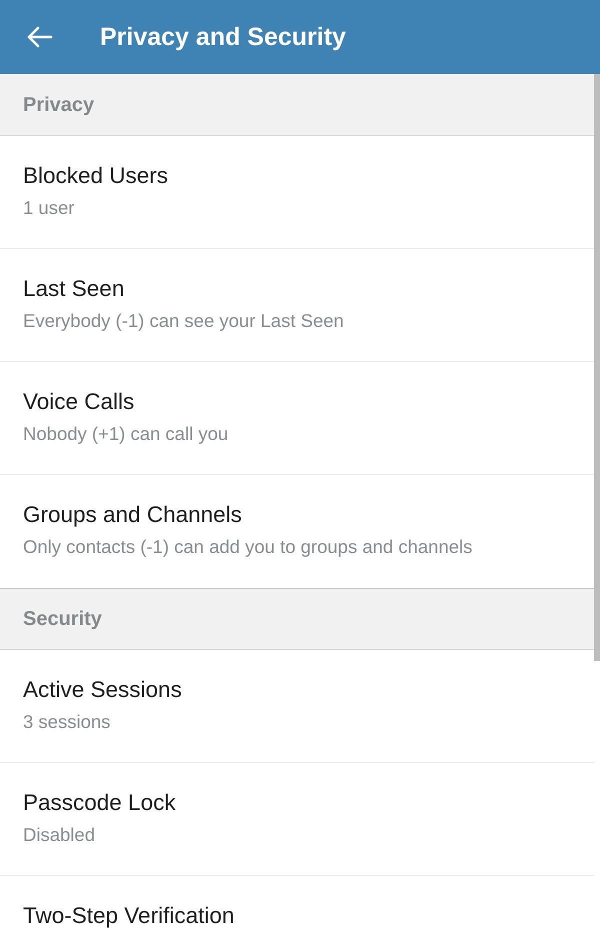  What do you see at coordinates (58, 104) in the screenshot?
I see `section-label: Privacy` at bounding box center [58, 104].